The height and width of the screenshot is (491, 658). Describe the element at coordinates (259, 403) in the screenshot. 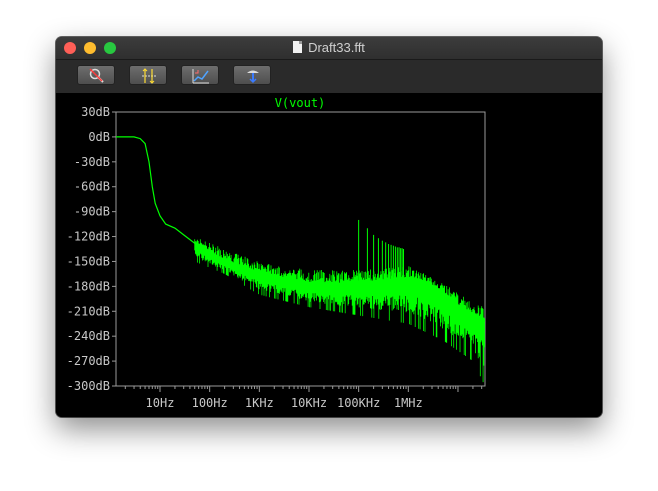

I see `x-tick-label: 1KHz` at that location.